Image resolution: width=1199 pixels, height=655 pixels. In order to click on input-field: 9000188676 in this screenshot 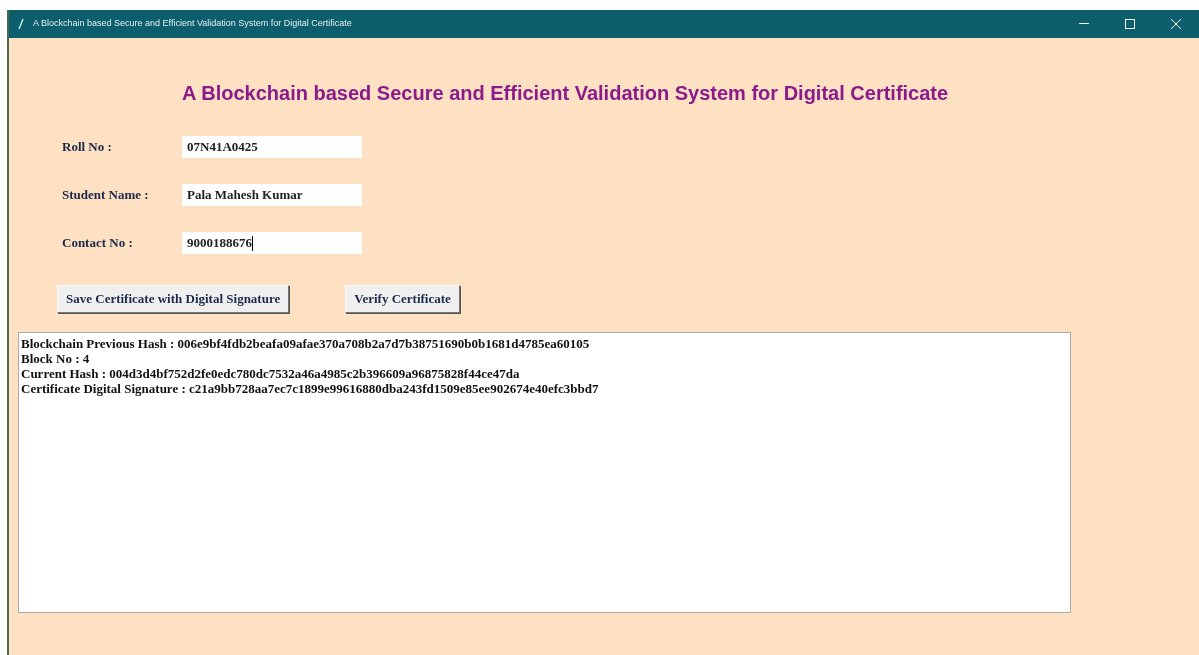, I will do `click(272, 243)`.